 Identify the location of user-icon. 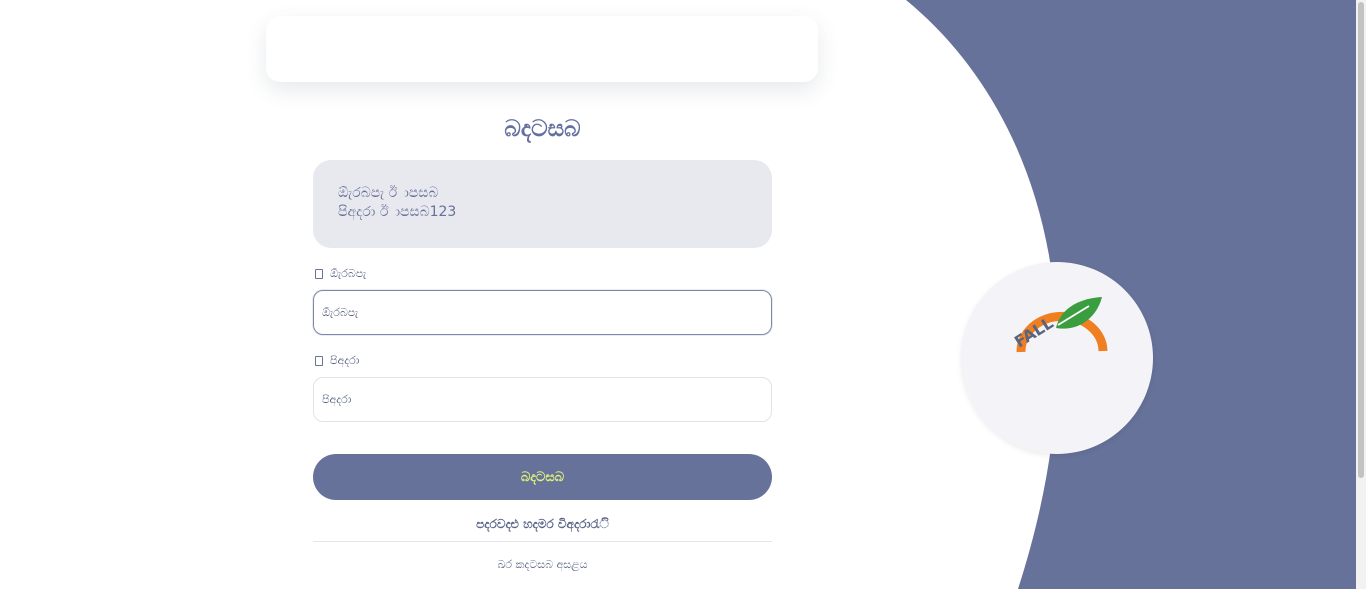
(319, 274).